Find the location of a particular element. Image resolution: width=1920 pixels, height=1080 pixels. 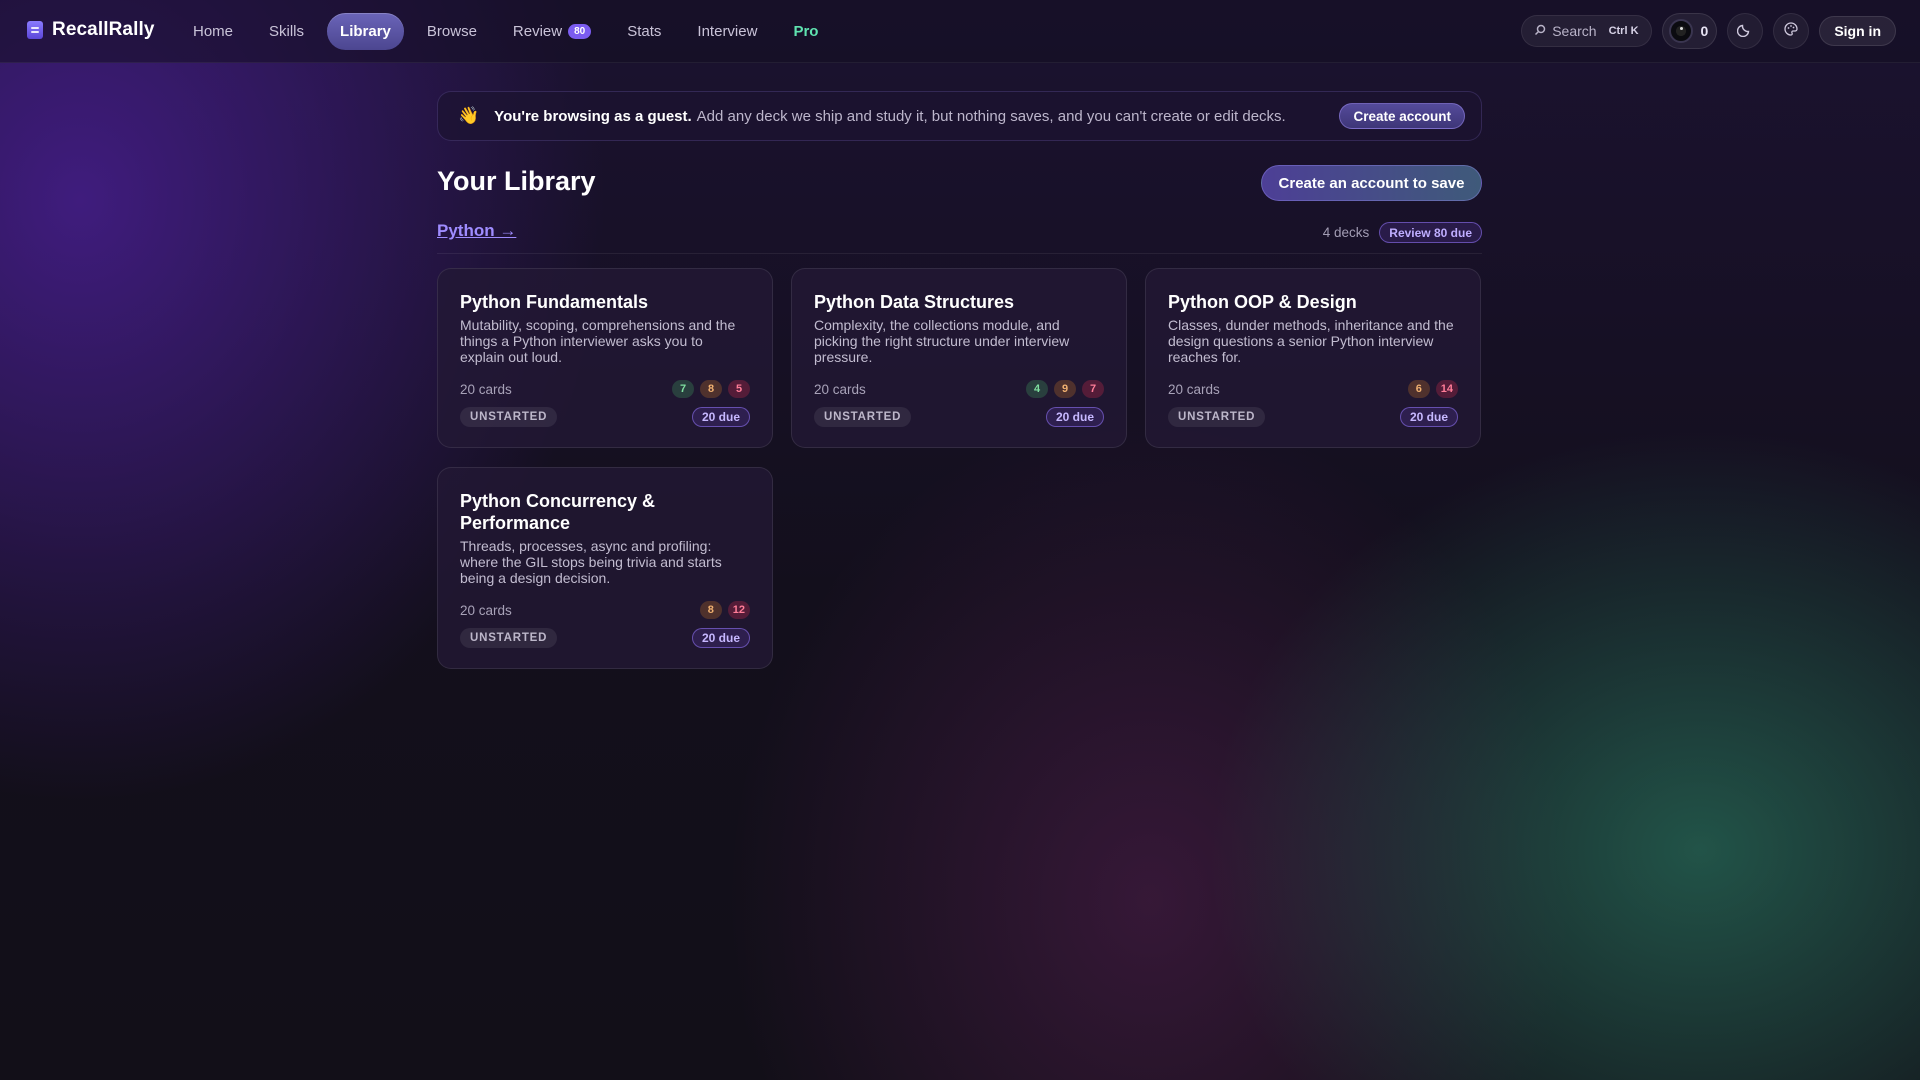

streak-icon is located at coordinates (1680, 31).